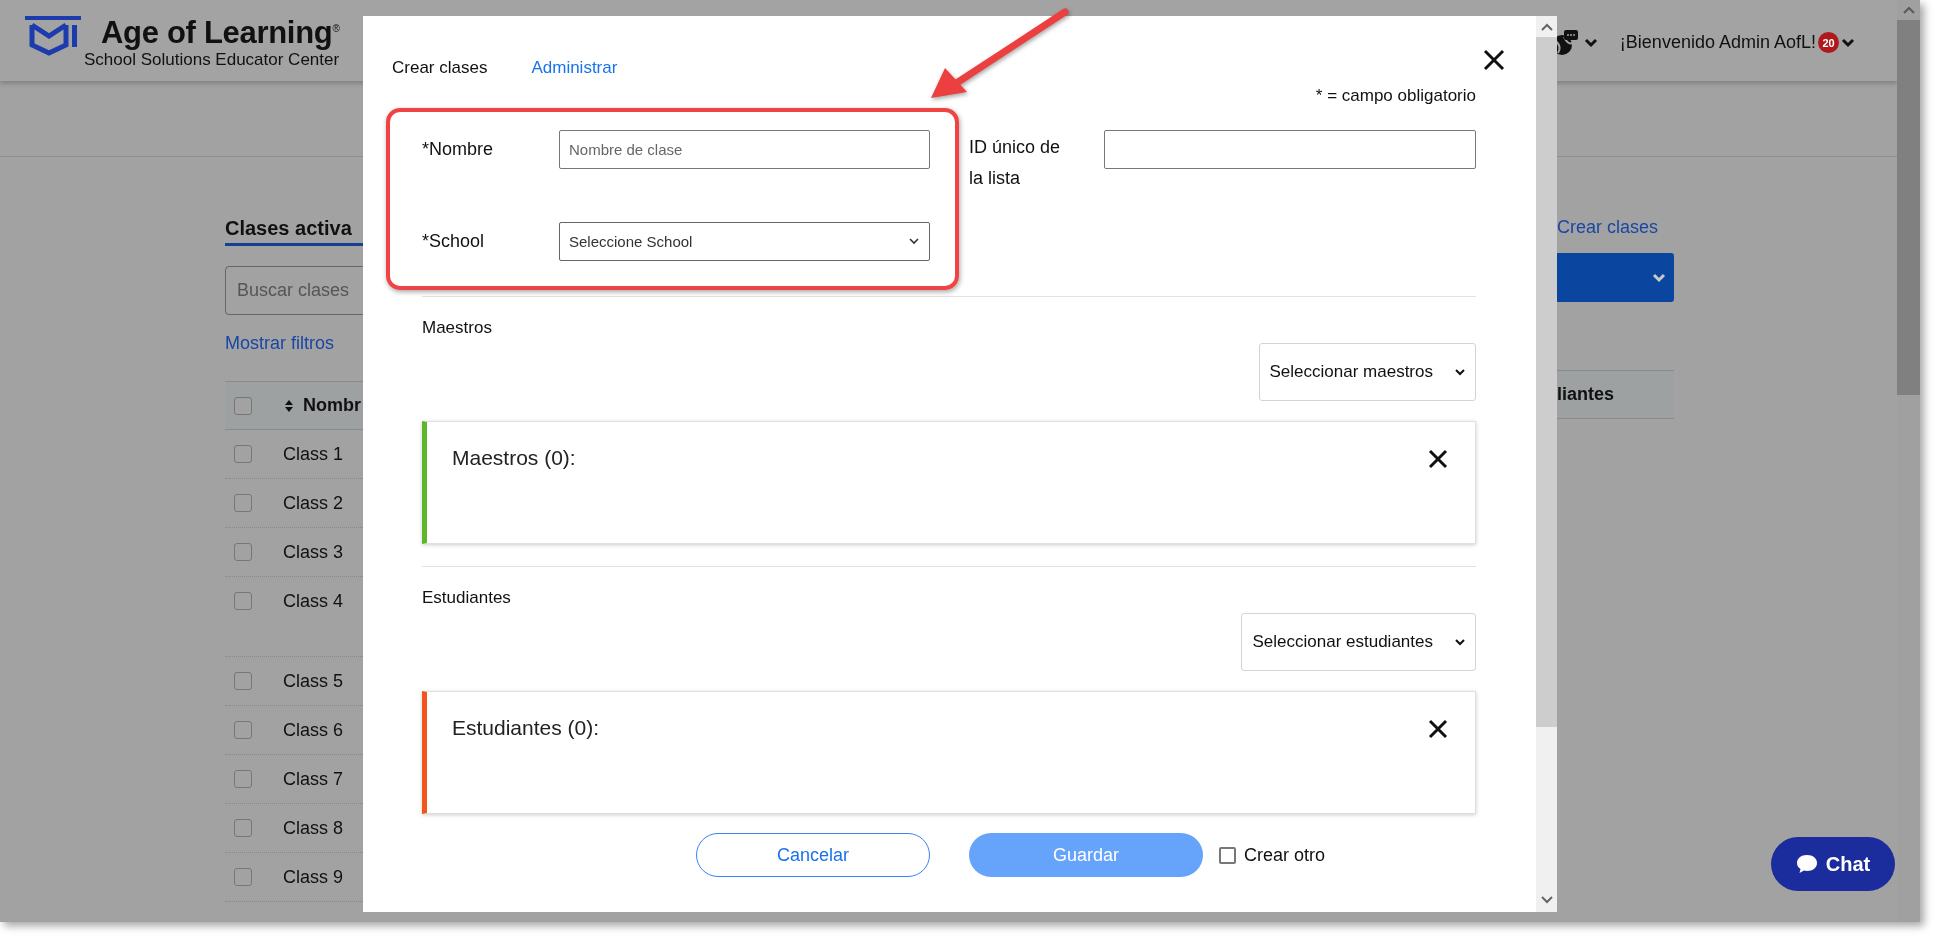 The width and height of the screenshot is (1935, 937). I want to click on notification-badge: 20, so click(1828, 42).